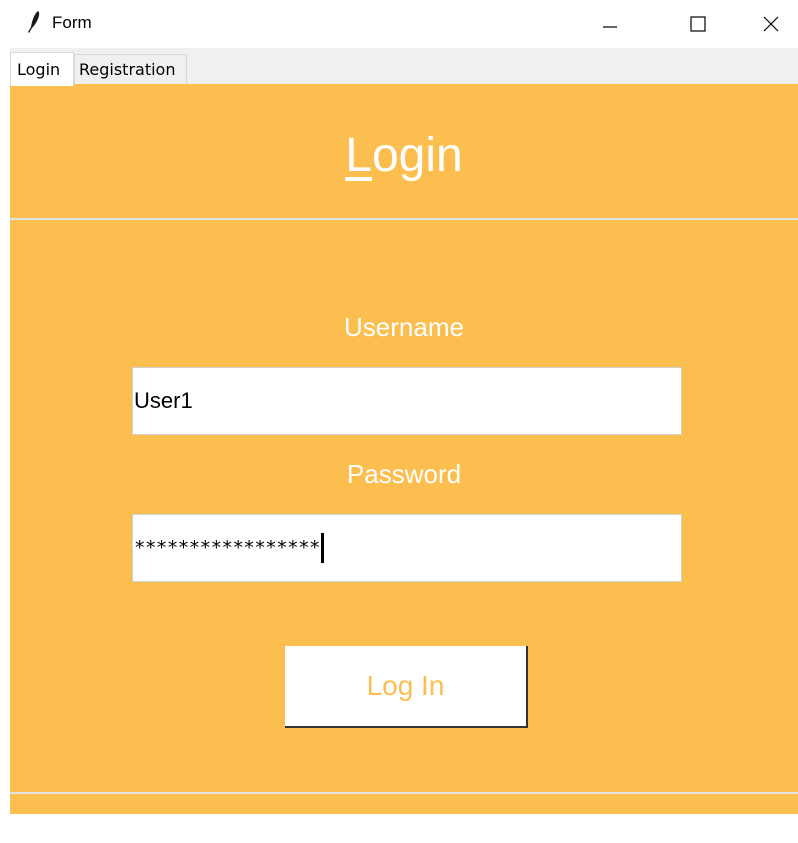  Describe the element at coordinates (227, 548) in the screenshot. I see `password-value: *****************` at that location.